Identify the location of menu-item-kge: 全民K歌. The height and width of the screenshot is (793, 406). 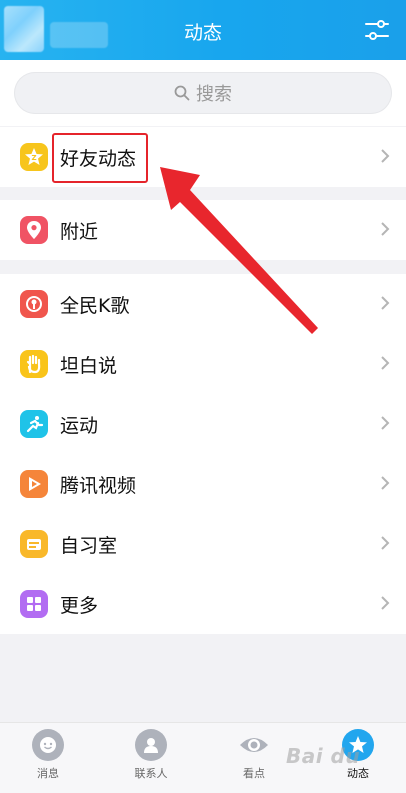
(203, 304).